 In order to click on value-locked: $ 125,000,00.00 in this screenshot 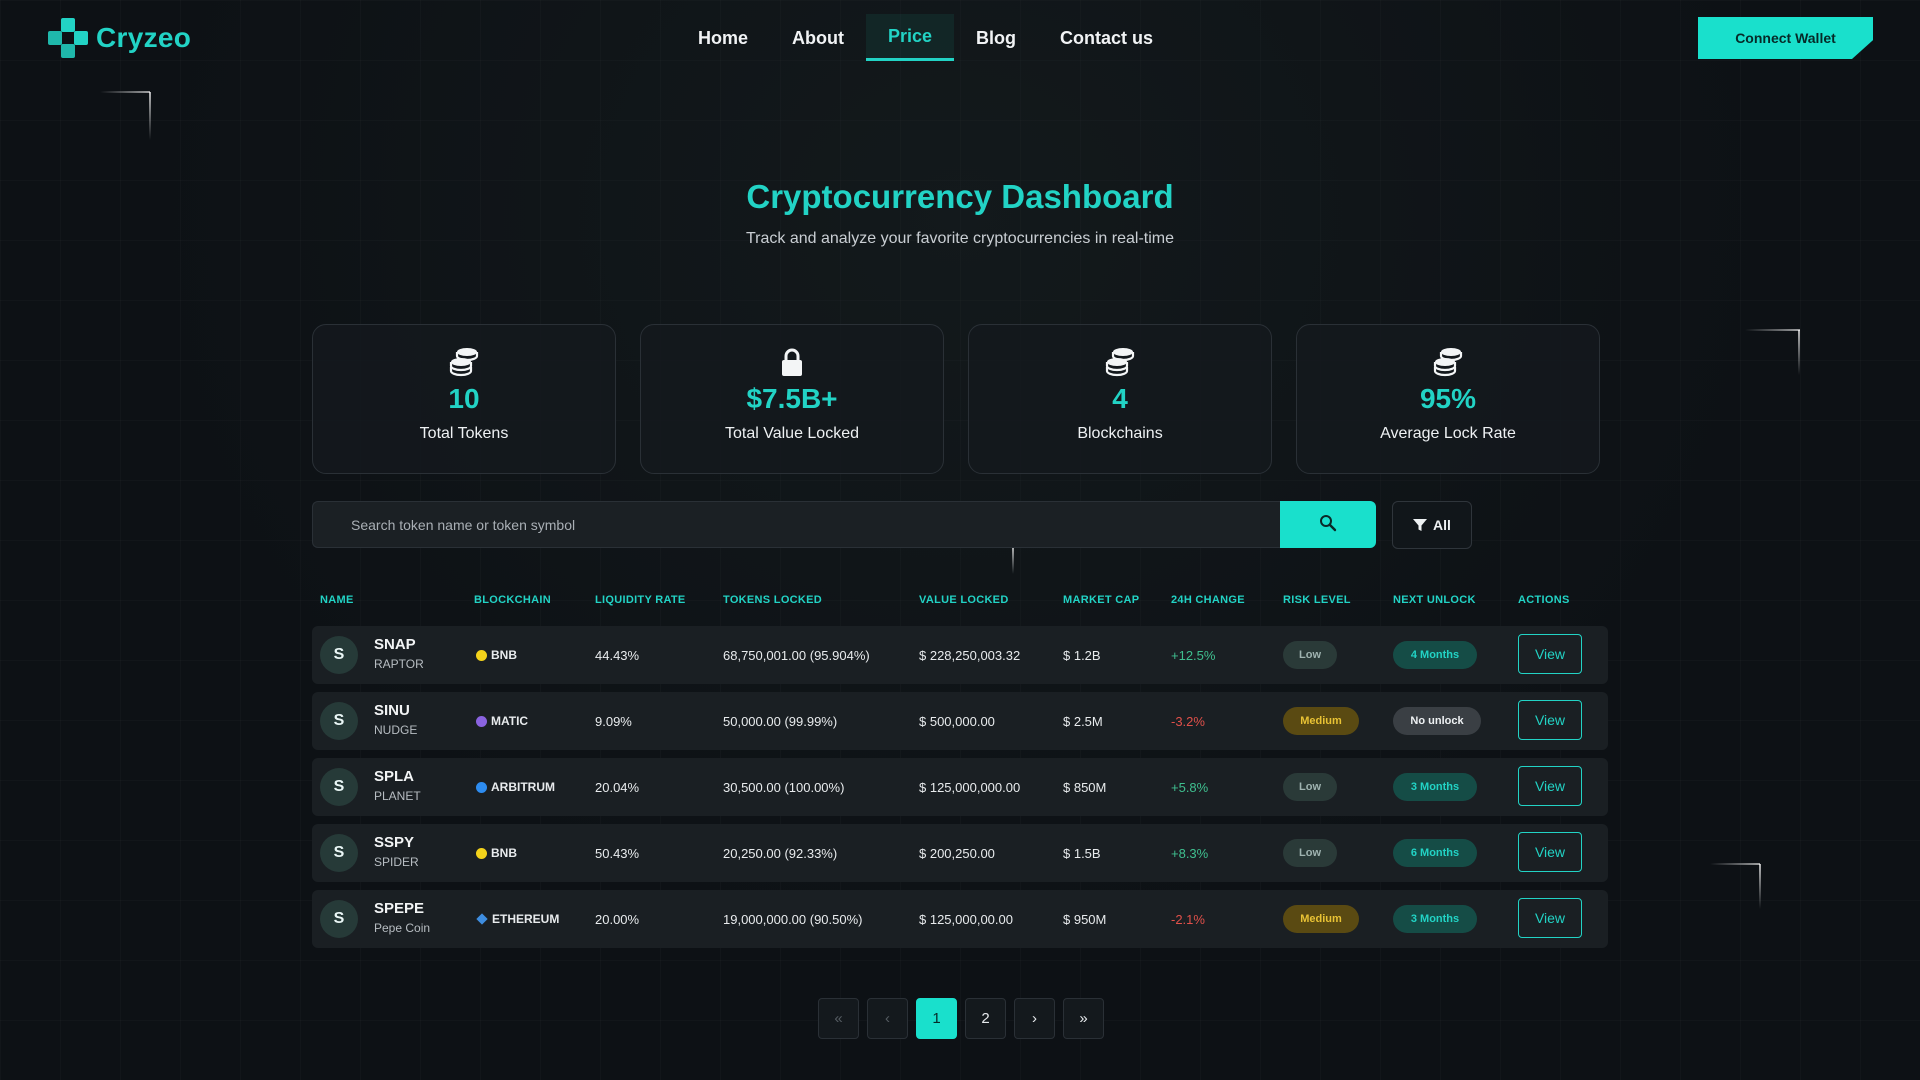, I will do `click(966, 919)`.